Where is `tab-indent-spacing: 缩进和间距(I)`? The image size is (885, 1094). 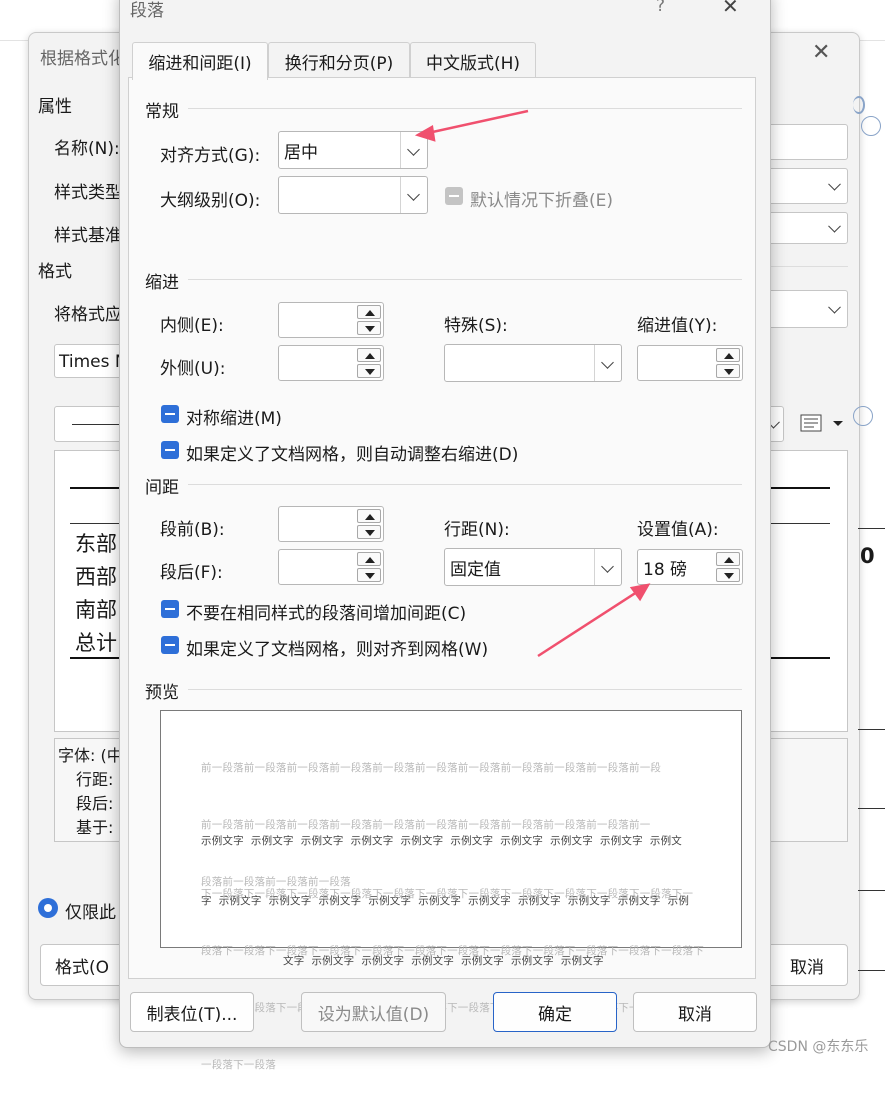
tab-indent-spacing: 缩进和间距(I) is located at coordinates (200, 61).